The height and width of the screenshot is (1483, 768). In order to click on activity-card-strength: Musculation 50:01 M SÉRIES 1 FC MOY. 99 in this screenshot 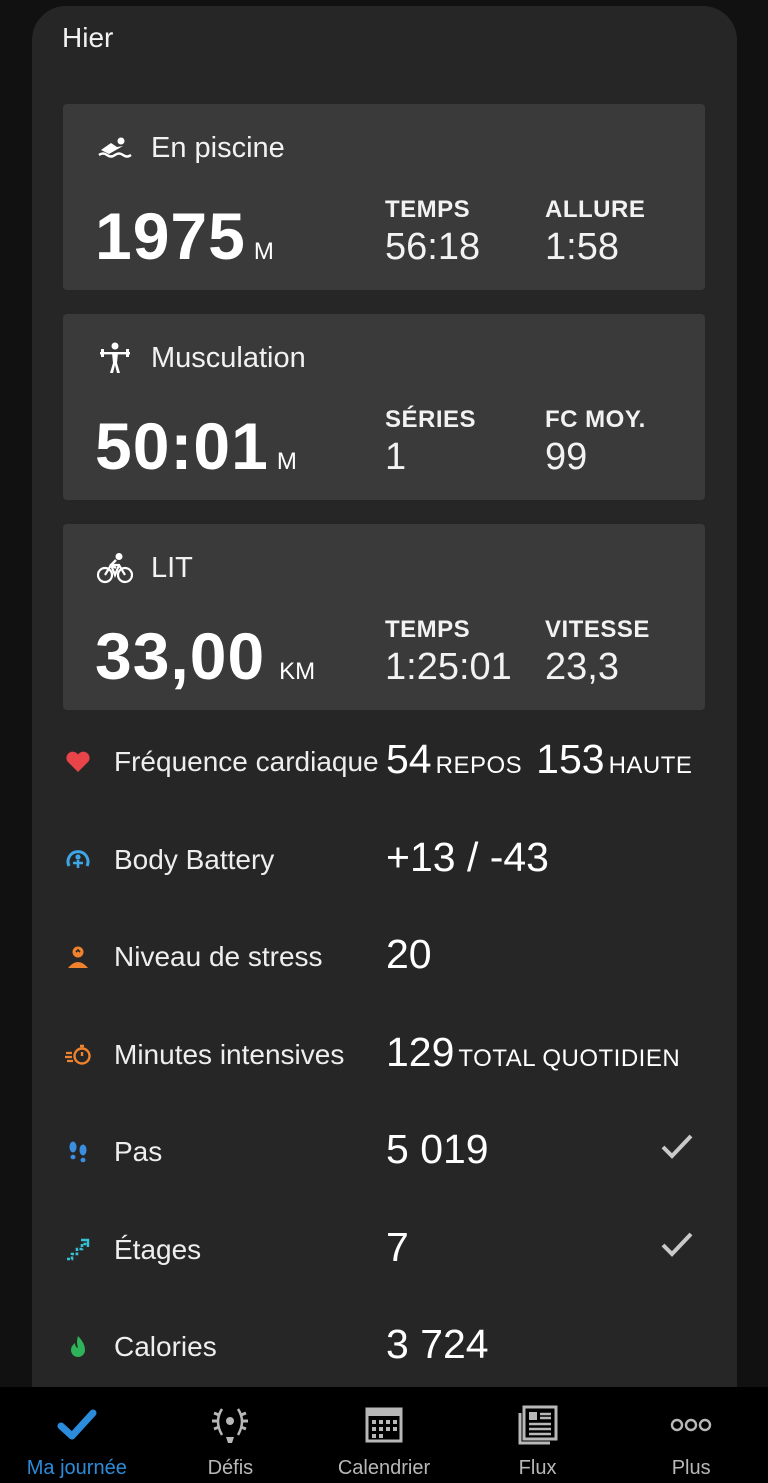, I will do `click(384, 407)`.